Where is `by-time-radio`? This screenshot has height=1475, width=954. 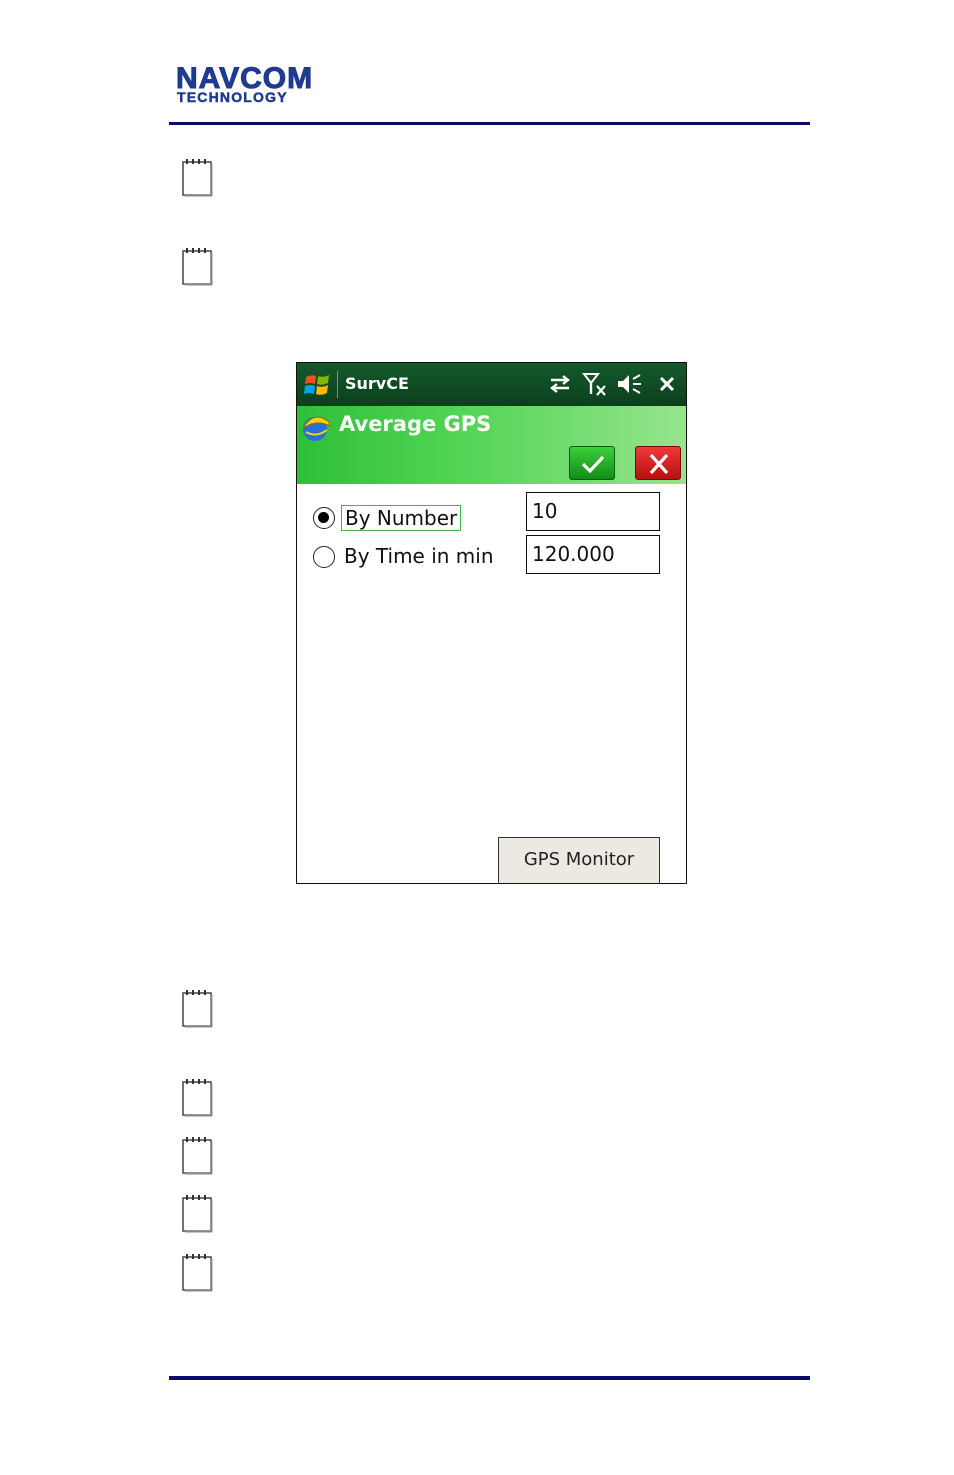 by-time-radio is located at coordinates (324, 557).